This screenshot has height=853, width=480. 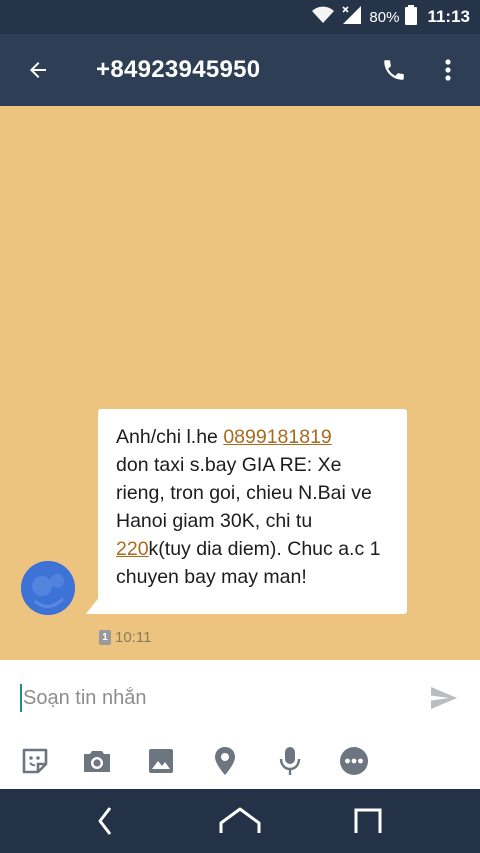 I want to click on more-vert-icon, so click(x=448, y=70).